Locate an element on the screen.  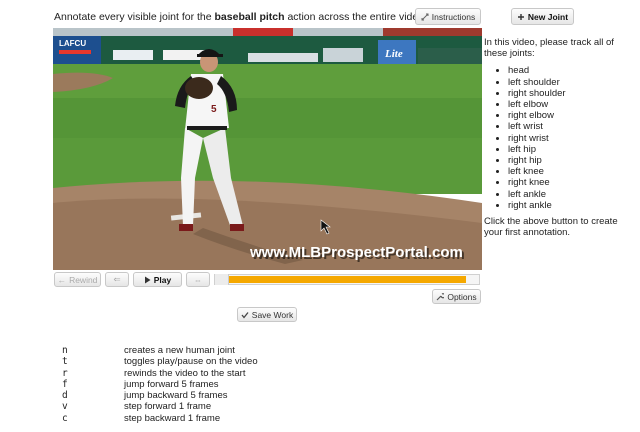
new-joint-button: New Joint is located at coordinates (542, 16).